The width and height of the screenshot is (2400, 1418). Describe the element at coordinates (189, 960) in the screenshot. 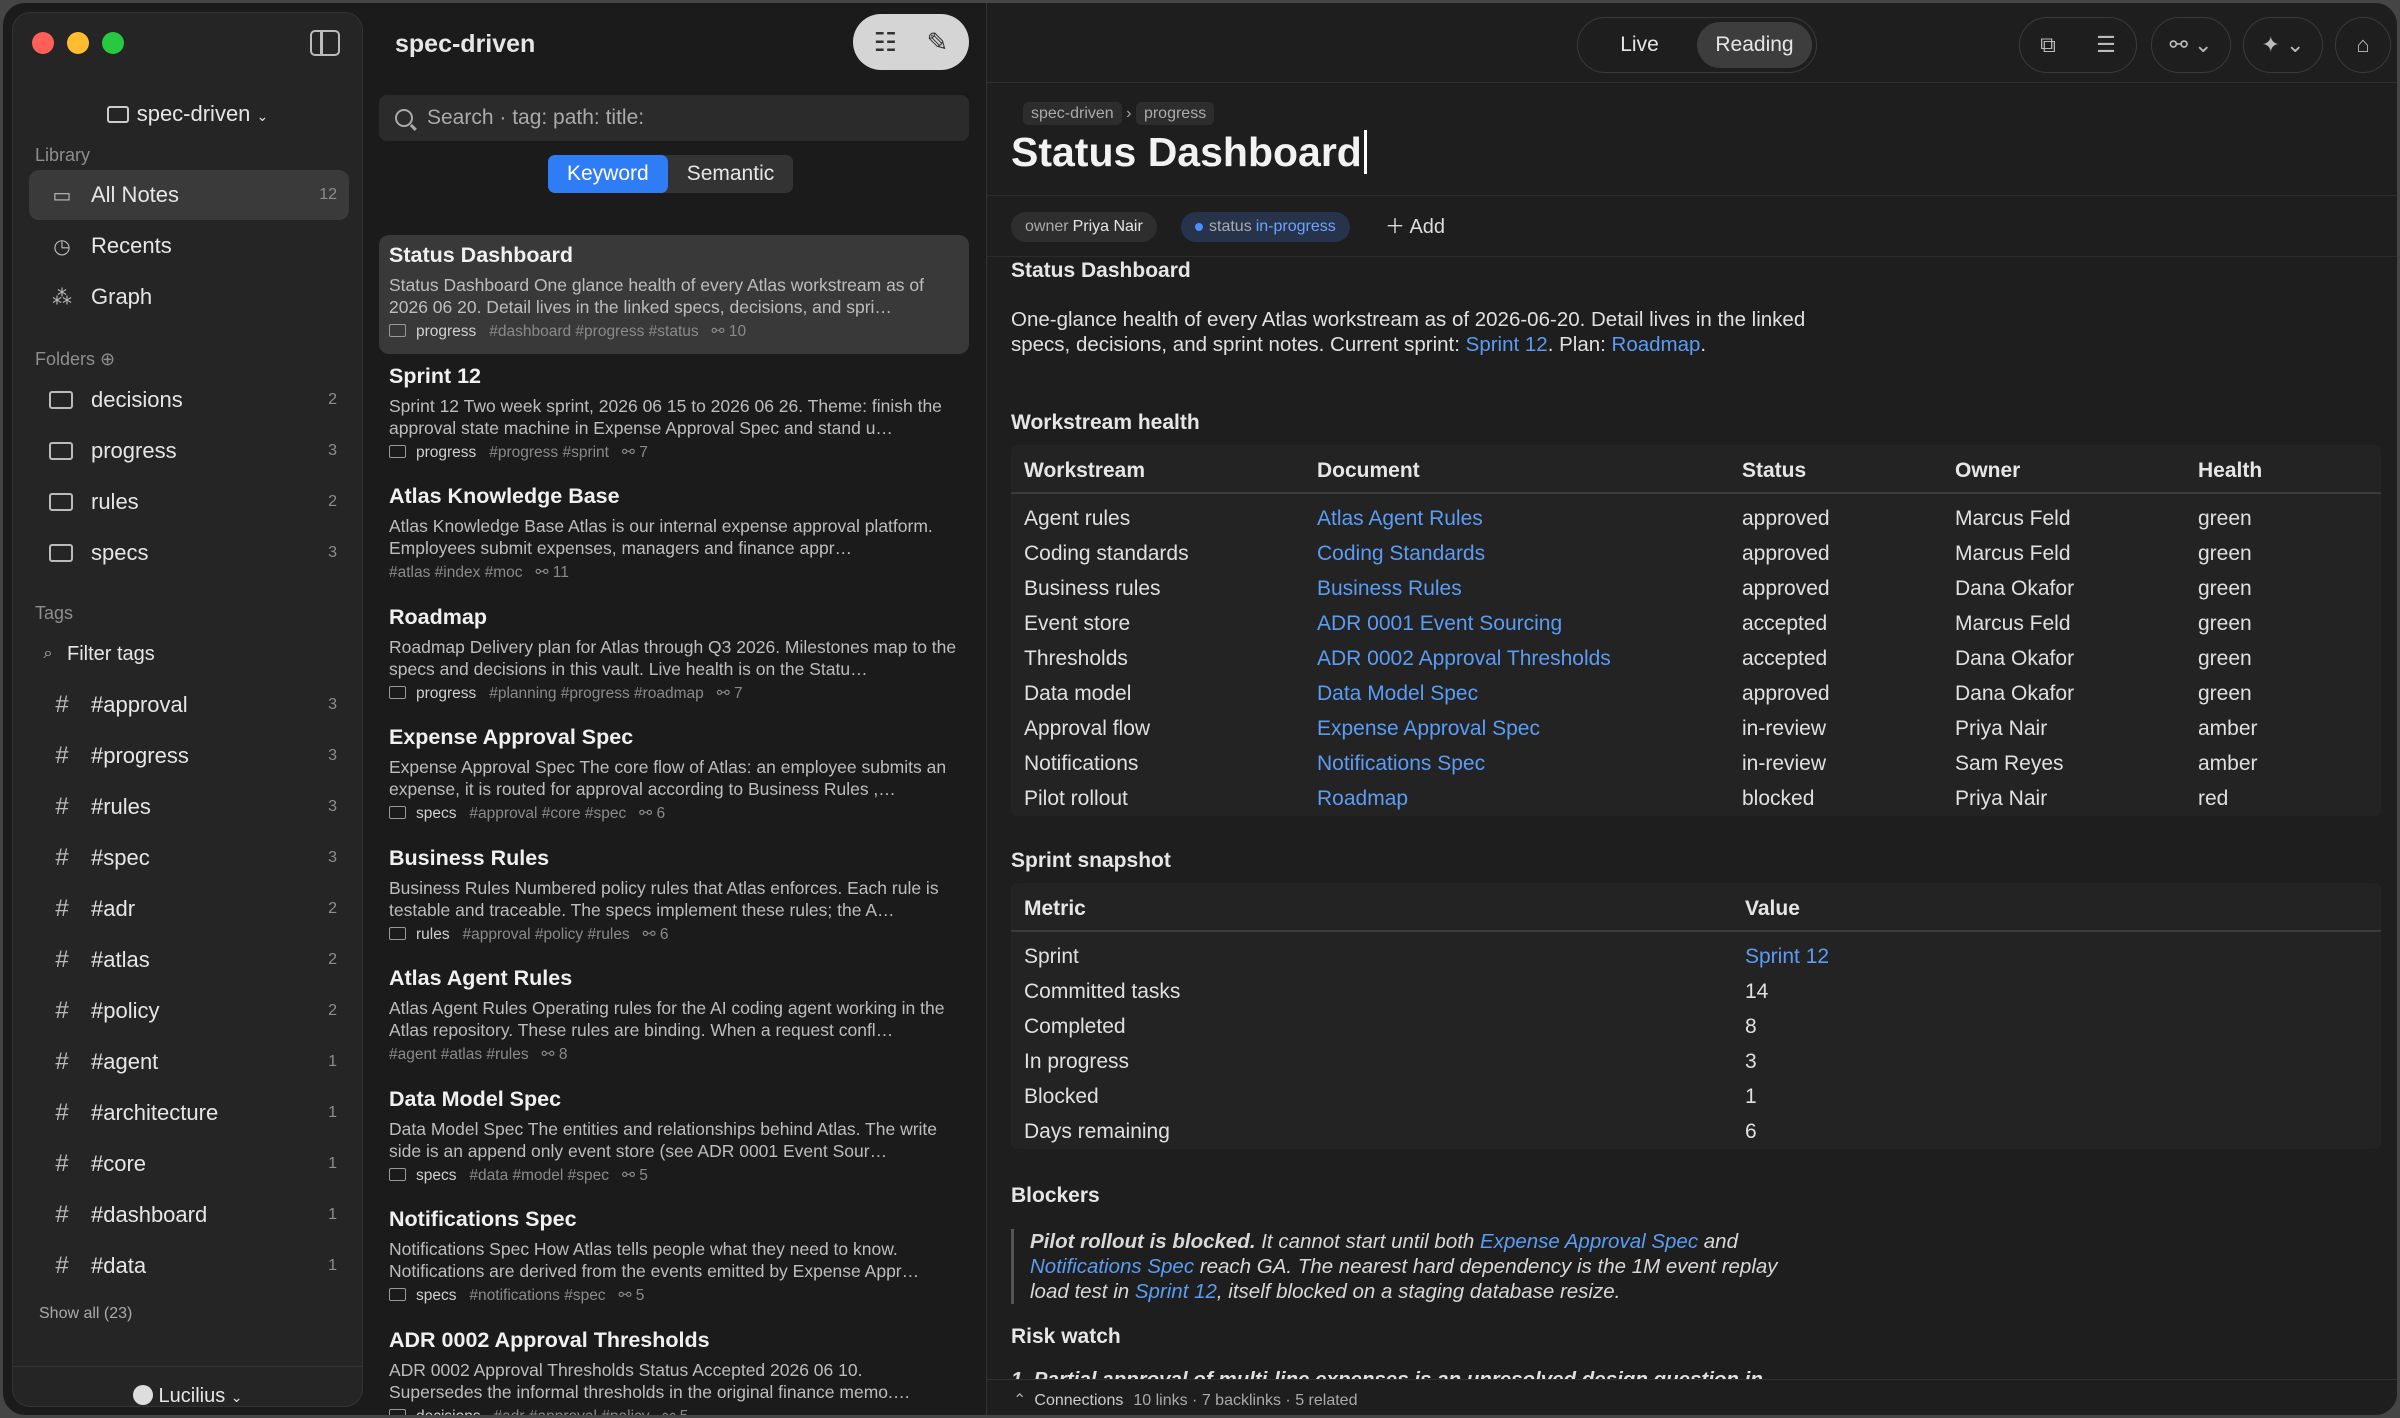

I see `sidebar-tag-atlas: # #atlas 2` at that location.